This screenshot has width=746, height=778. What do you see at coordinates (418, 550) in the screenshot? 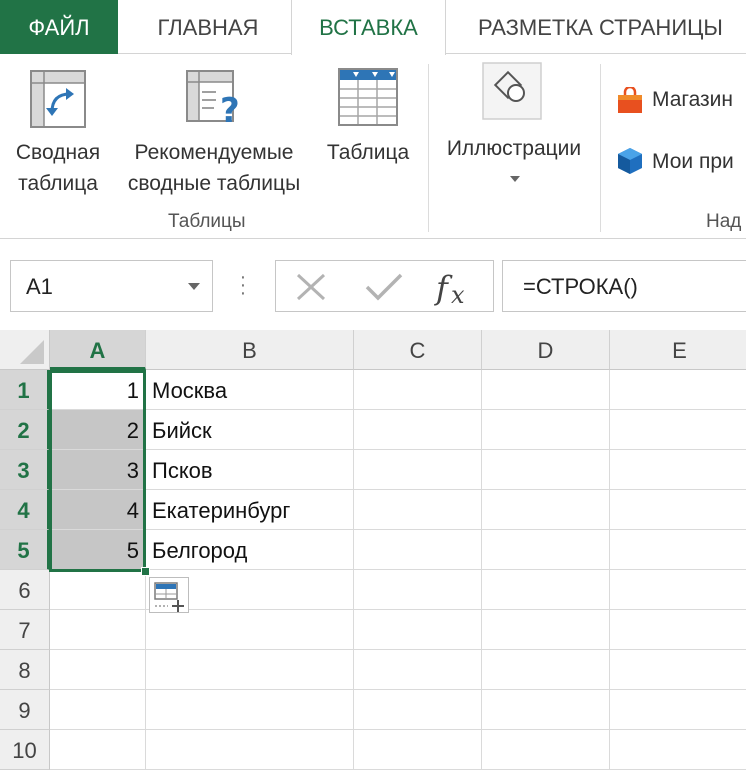
I see `cell-c5` at bounding box center [418, 550].